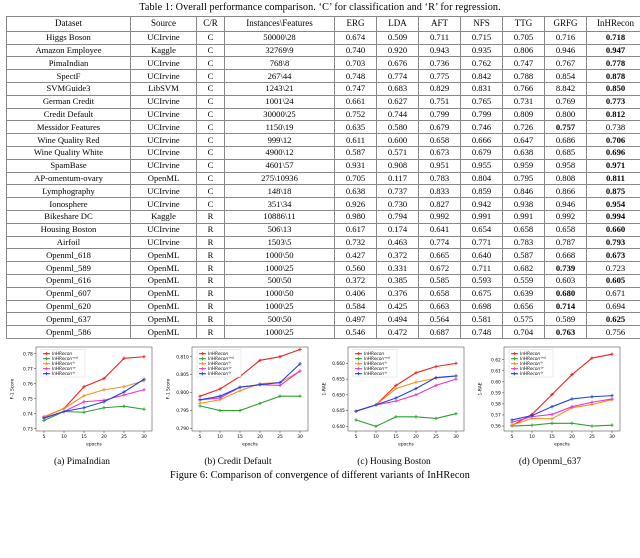 The width and height of the screenshot is (640, 558). Describe the element at coordinates (613, 319) in the screenshot. I see `table-cell: 0.625` at that location.